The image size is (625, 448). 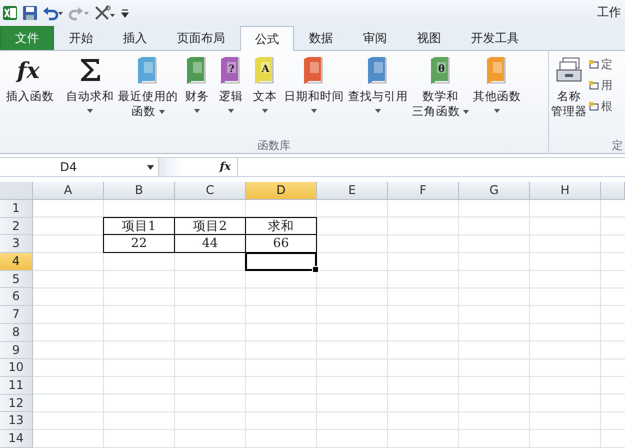 I want to click on row-header: 12, so click(x=16, y=403).